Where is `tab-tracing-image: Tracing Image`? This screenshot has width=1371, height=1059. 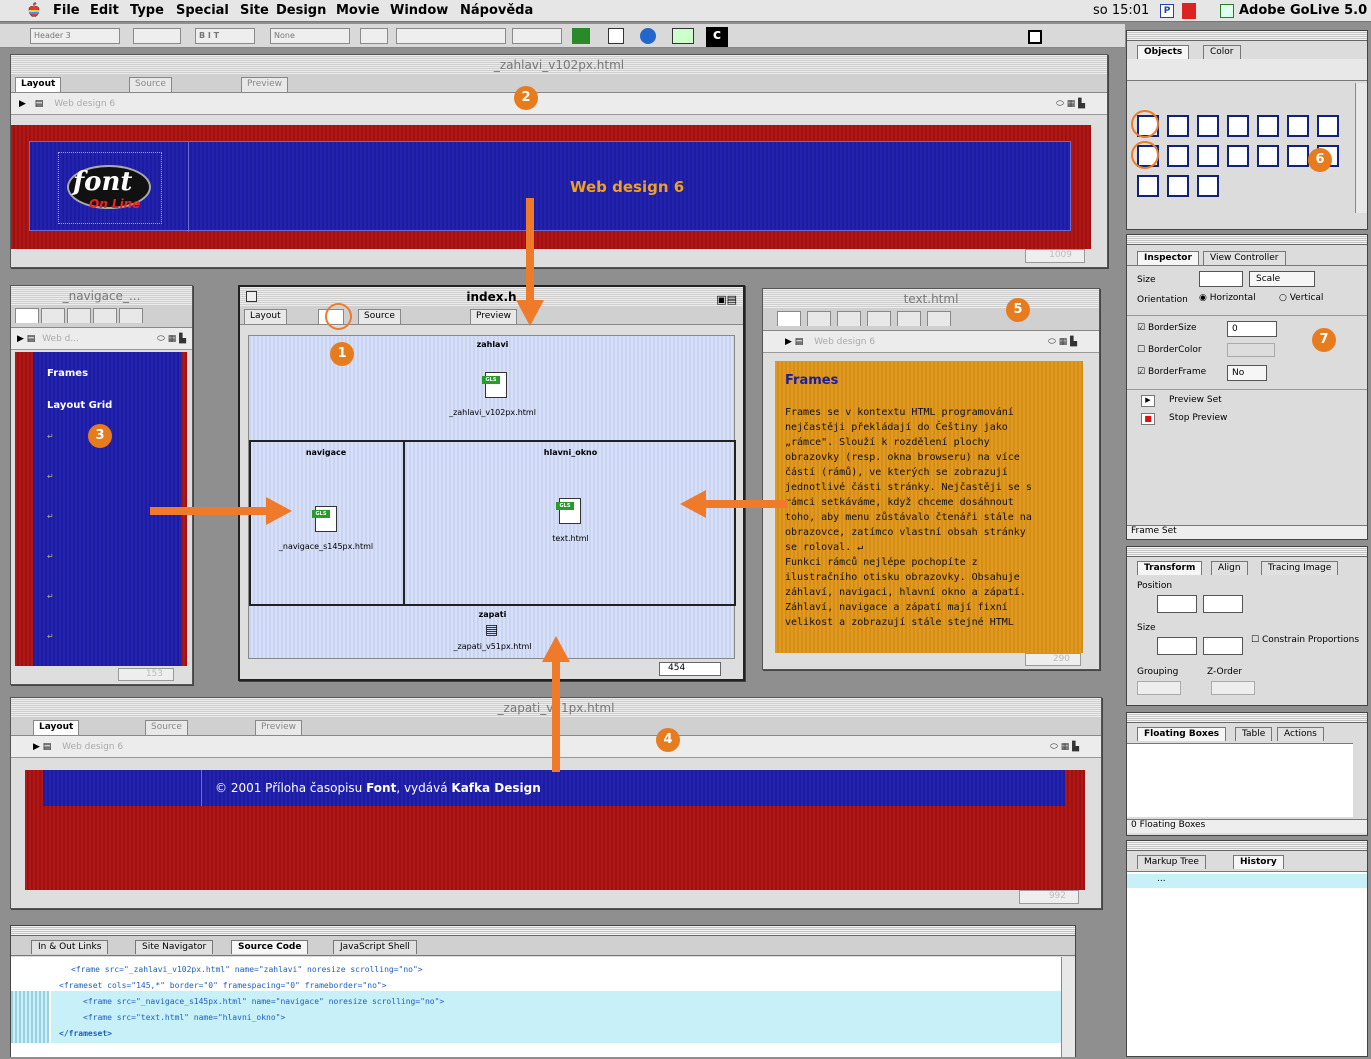
tab-tracing-image: Tracing Image is located at coordinates (1300, 568).